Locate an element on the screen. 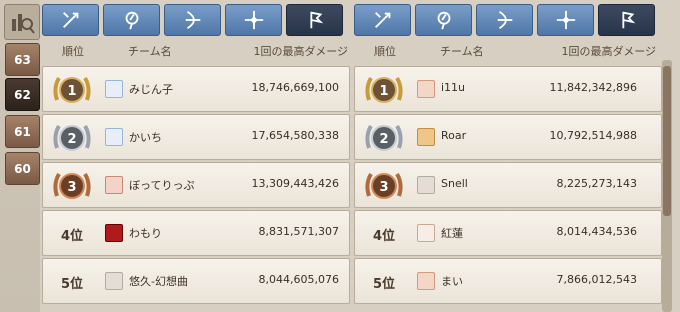  team-name: ぼってりっぷ is located at coordinates (162, 185).